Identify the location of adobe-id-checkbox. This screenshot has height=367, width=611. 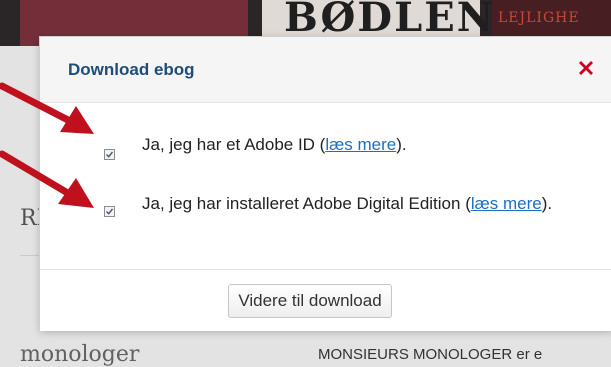
(109, 154).